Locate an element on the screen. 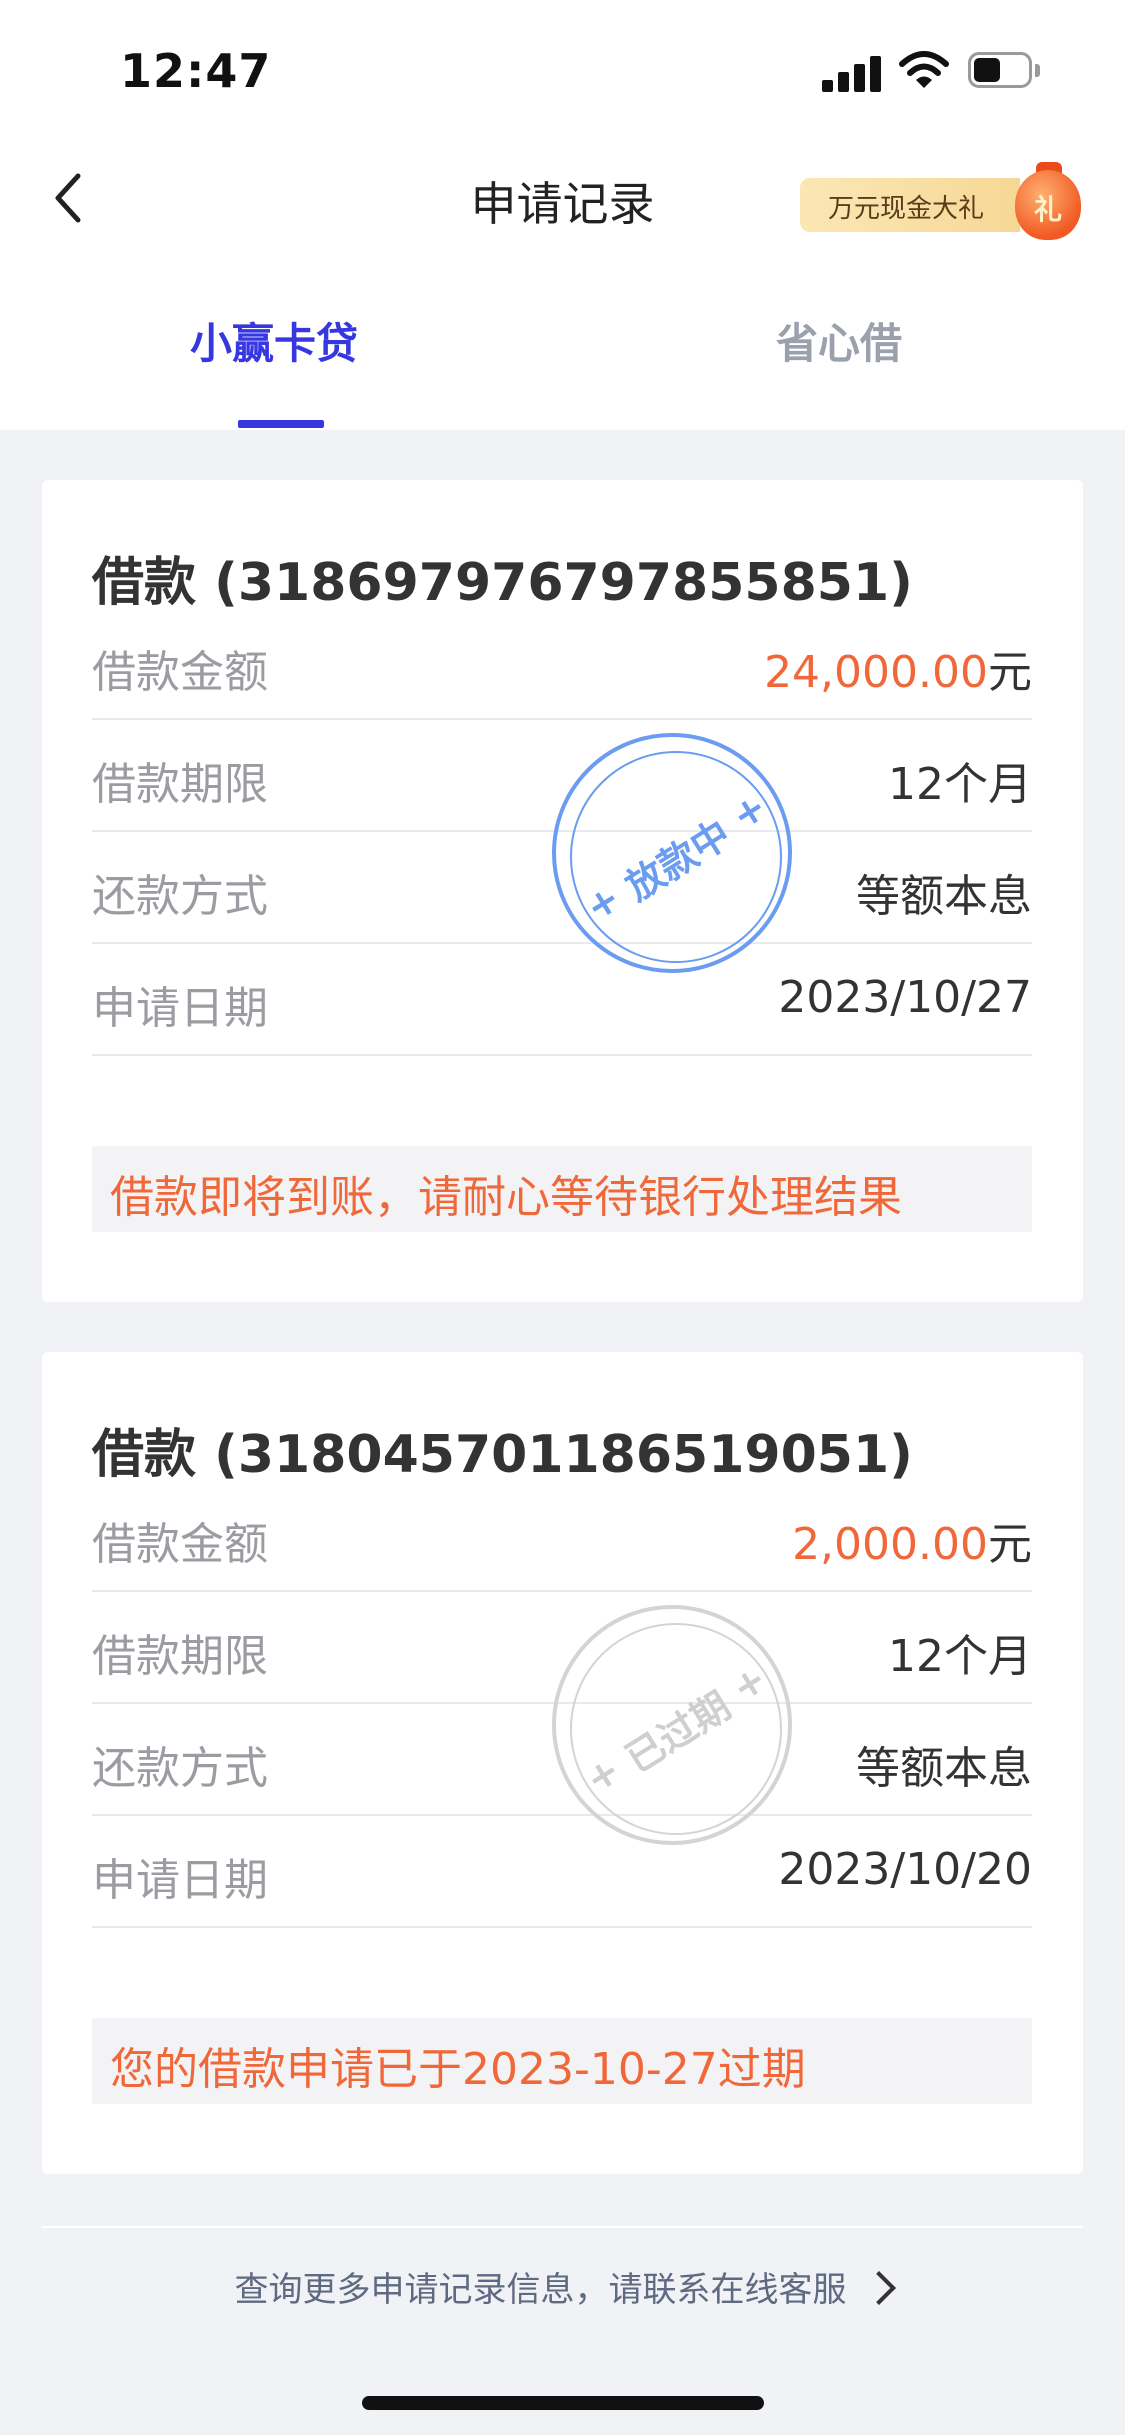  status-time: 12:47 is located at coordinates (196, 71).